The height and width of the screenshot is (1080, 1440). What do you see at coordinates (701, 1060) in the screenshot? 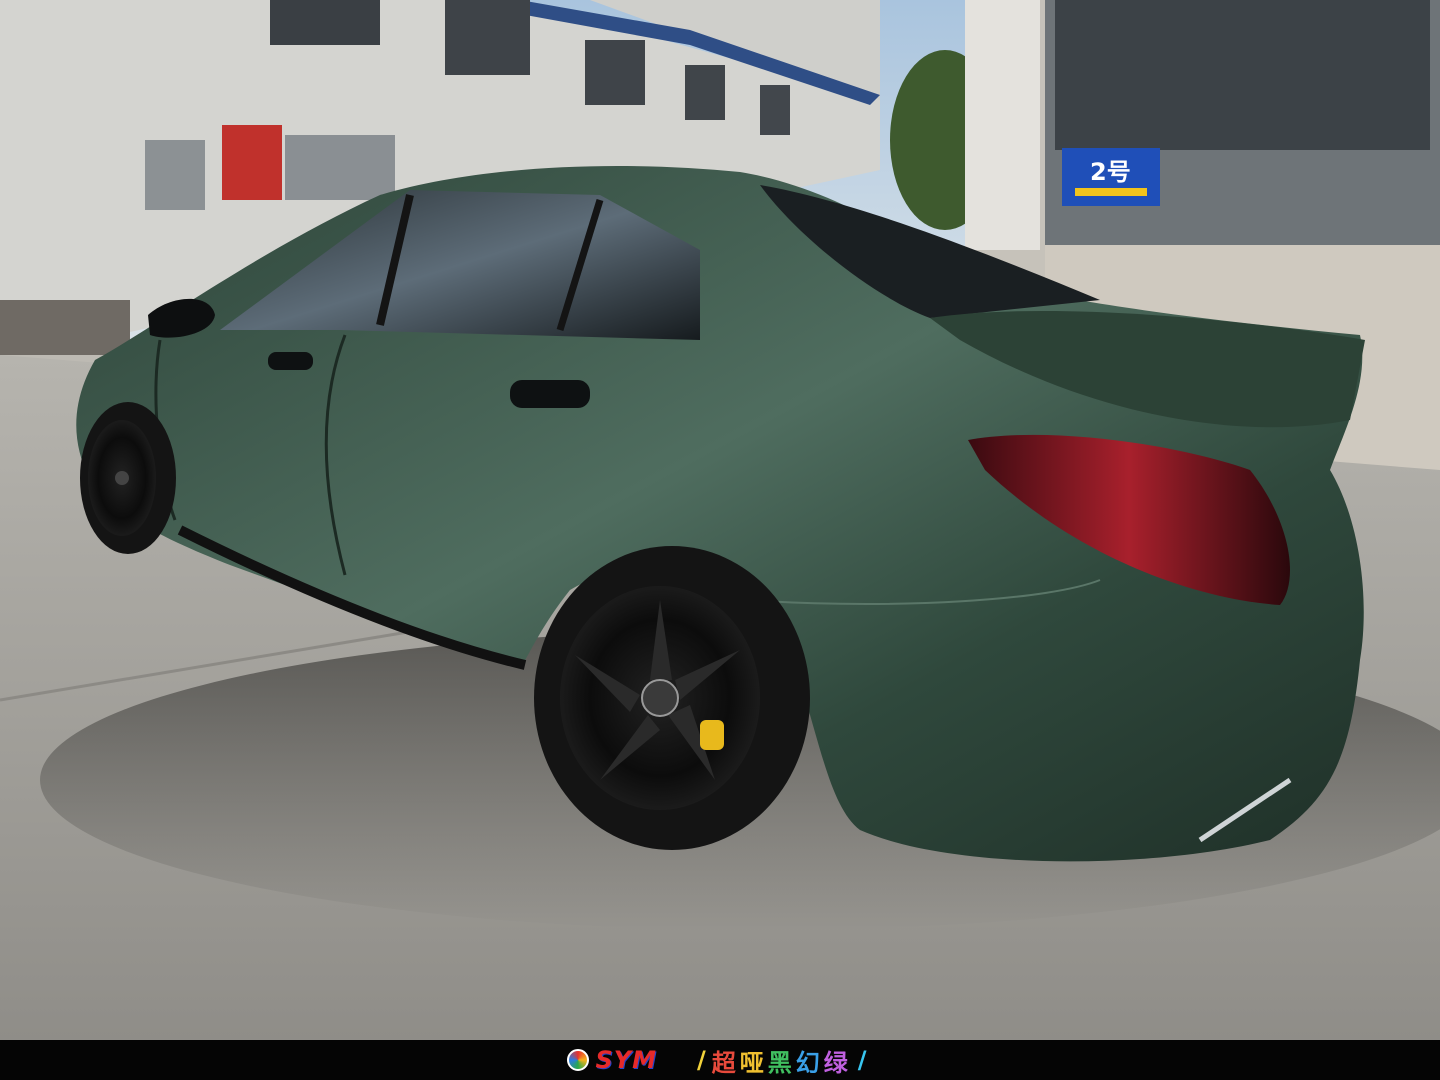
I see `slash-left: /` at bounding box center [701, 1060].